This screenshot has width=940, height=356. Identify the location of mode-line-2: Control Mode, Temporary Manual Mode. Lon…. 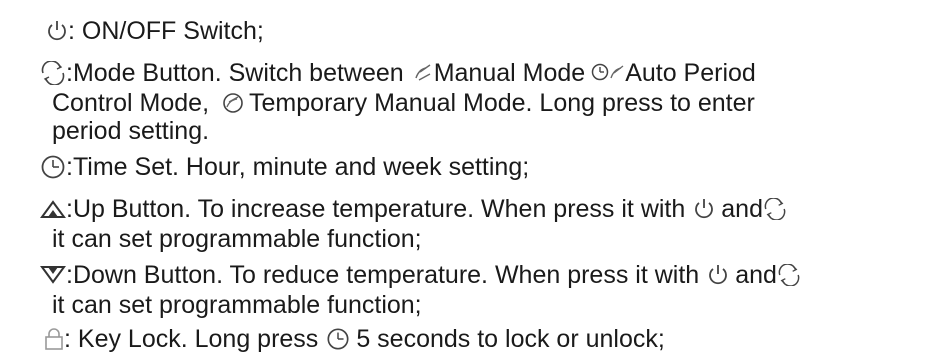
(403, 103).